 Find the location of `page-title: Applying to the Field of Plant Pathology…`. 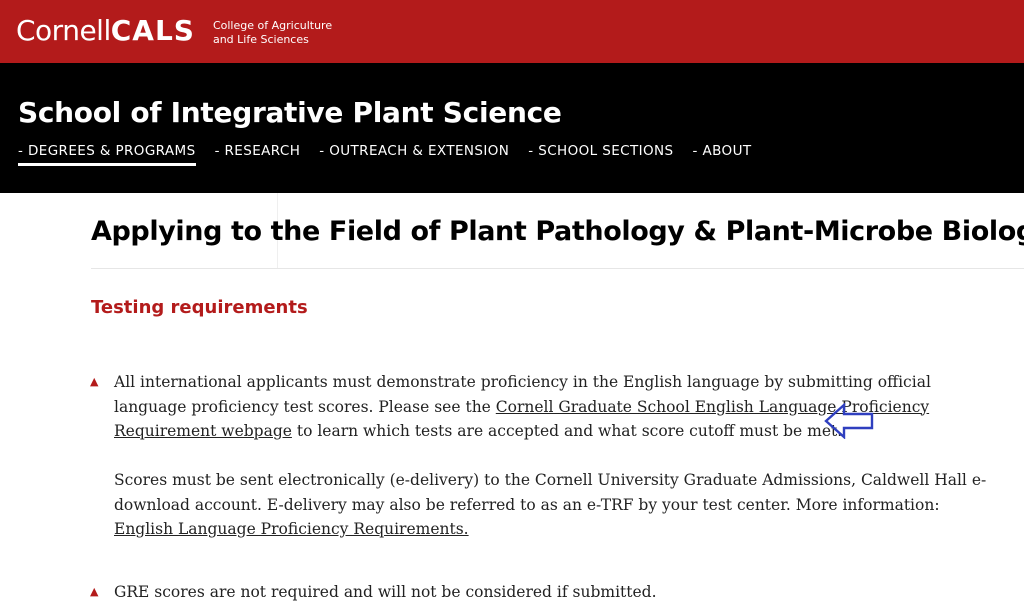

page-title: Applying to the Field of Plant Pathology… is located at coordinates (557, 231).